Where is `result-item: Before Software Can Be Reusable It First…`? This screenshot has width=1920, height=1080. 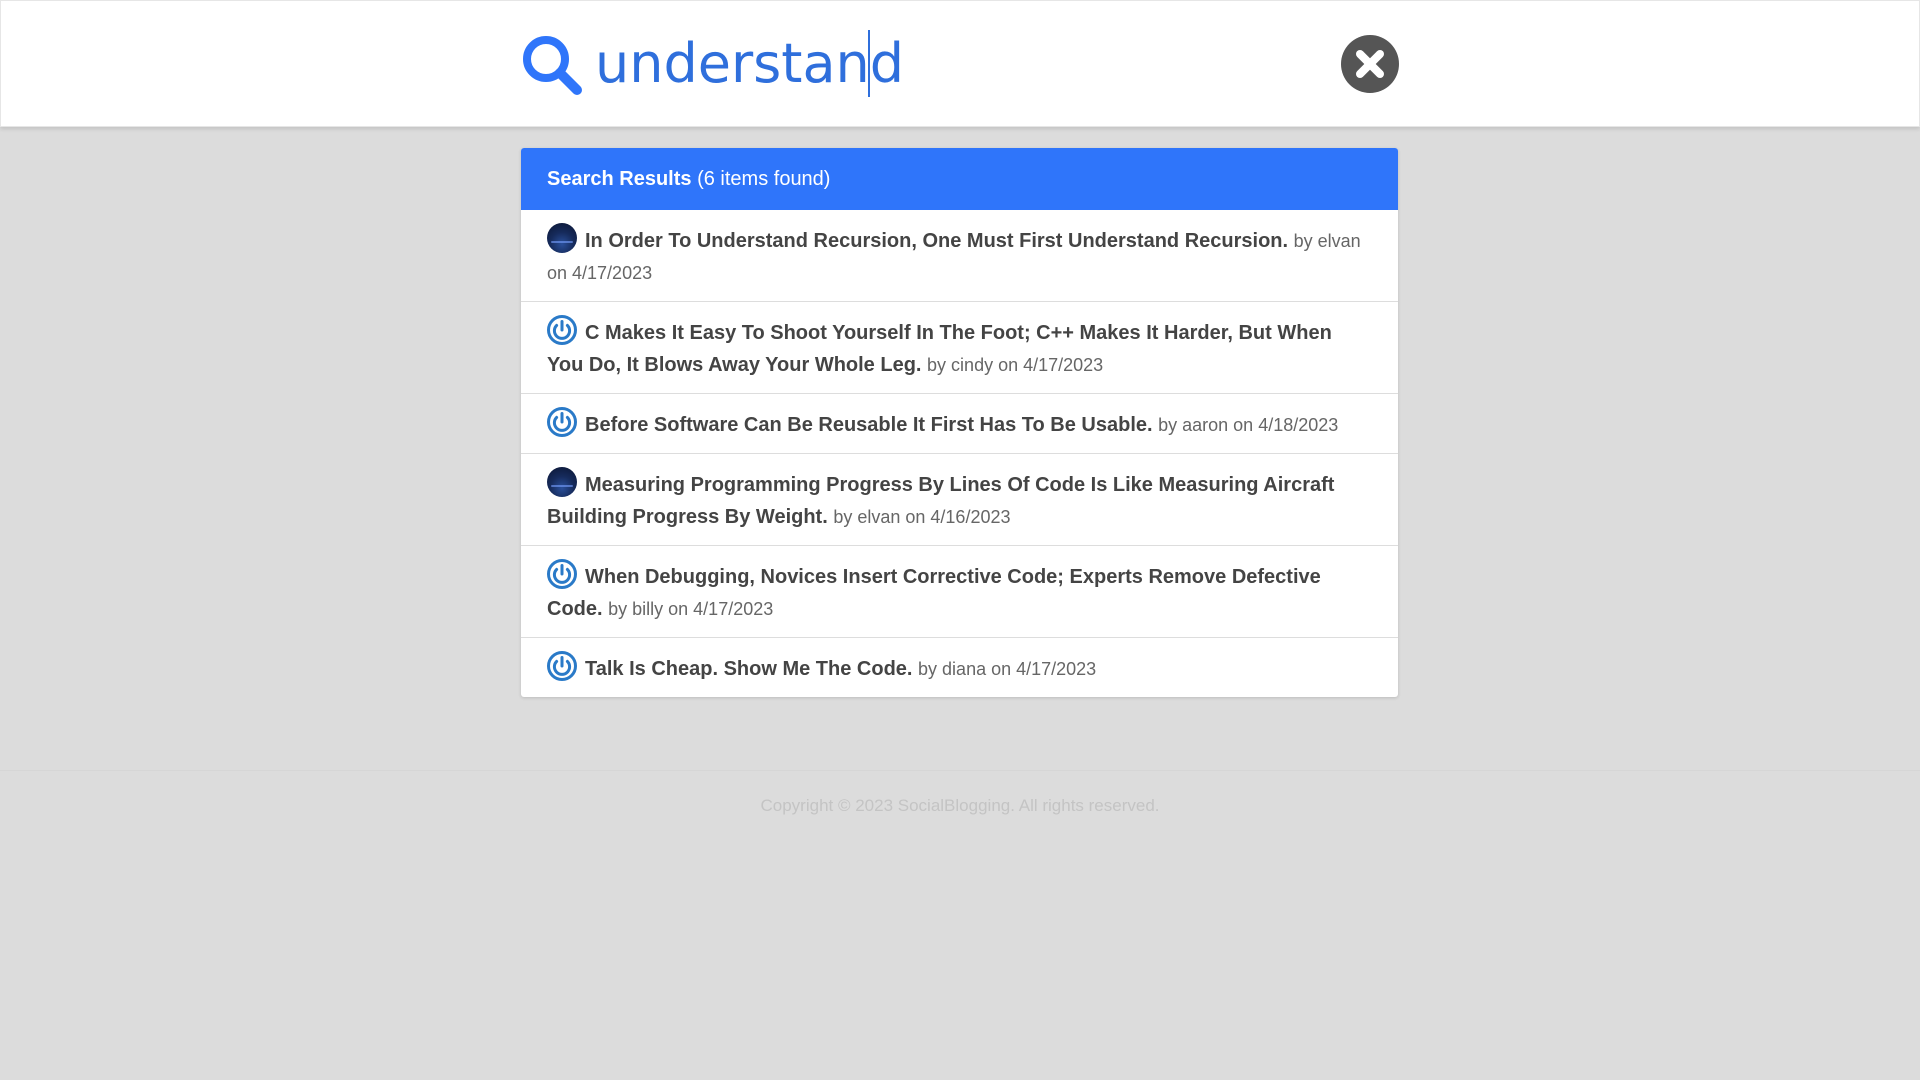 result-item: Before Software Can Be Reusable It First… is located at coordinates (959, 423).